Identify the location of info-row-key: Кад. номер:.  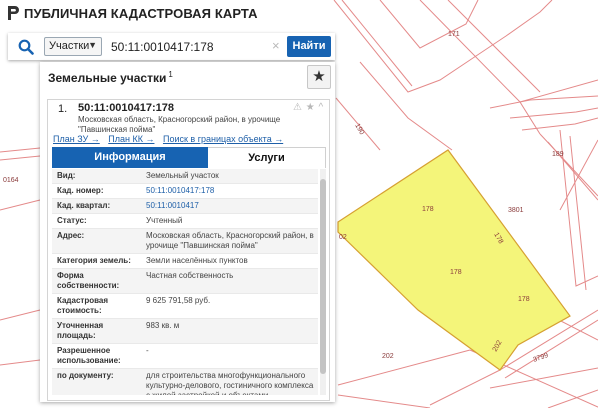
(80, 190).